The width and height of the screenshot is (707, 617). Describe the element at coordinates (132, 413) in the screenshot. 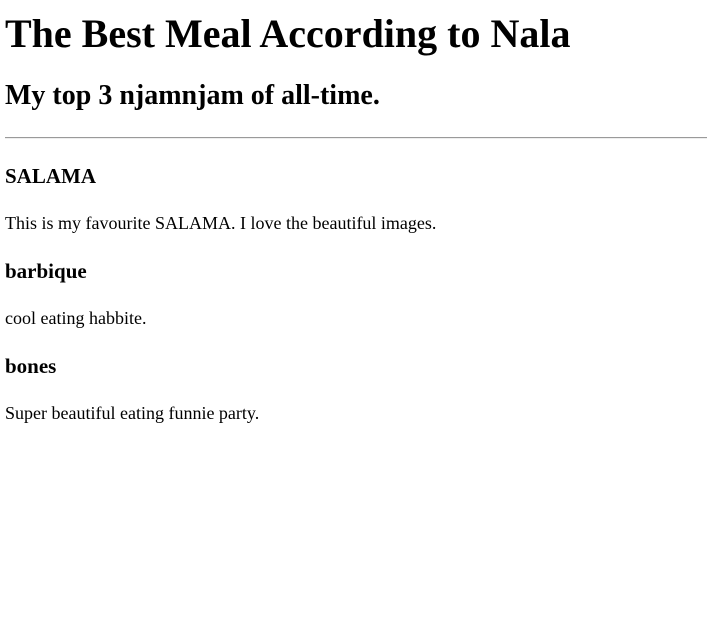

I see `meal-description: Super beautiful eating funnie party.` at that location.